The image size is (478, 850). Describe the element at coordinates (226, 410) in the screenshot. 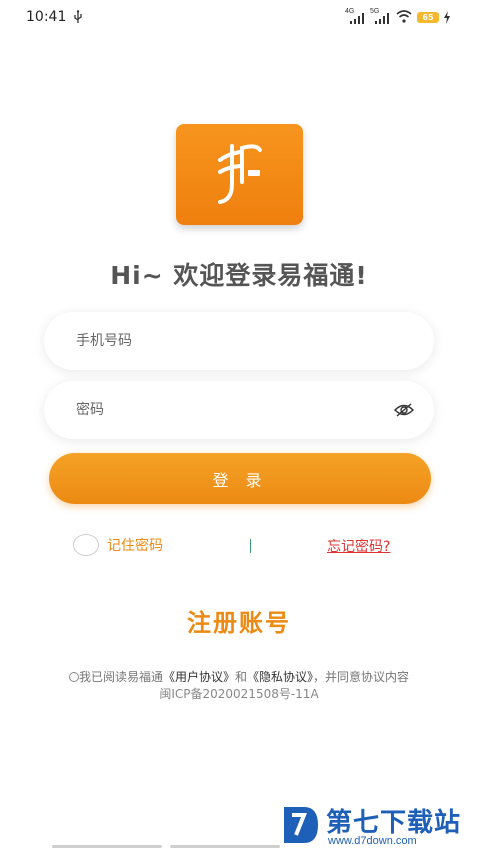

I see `password-input` at that location.